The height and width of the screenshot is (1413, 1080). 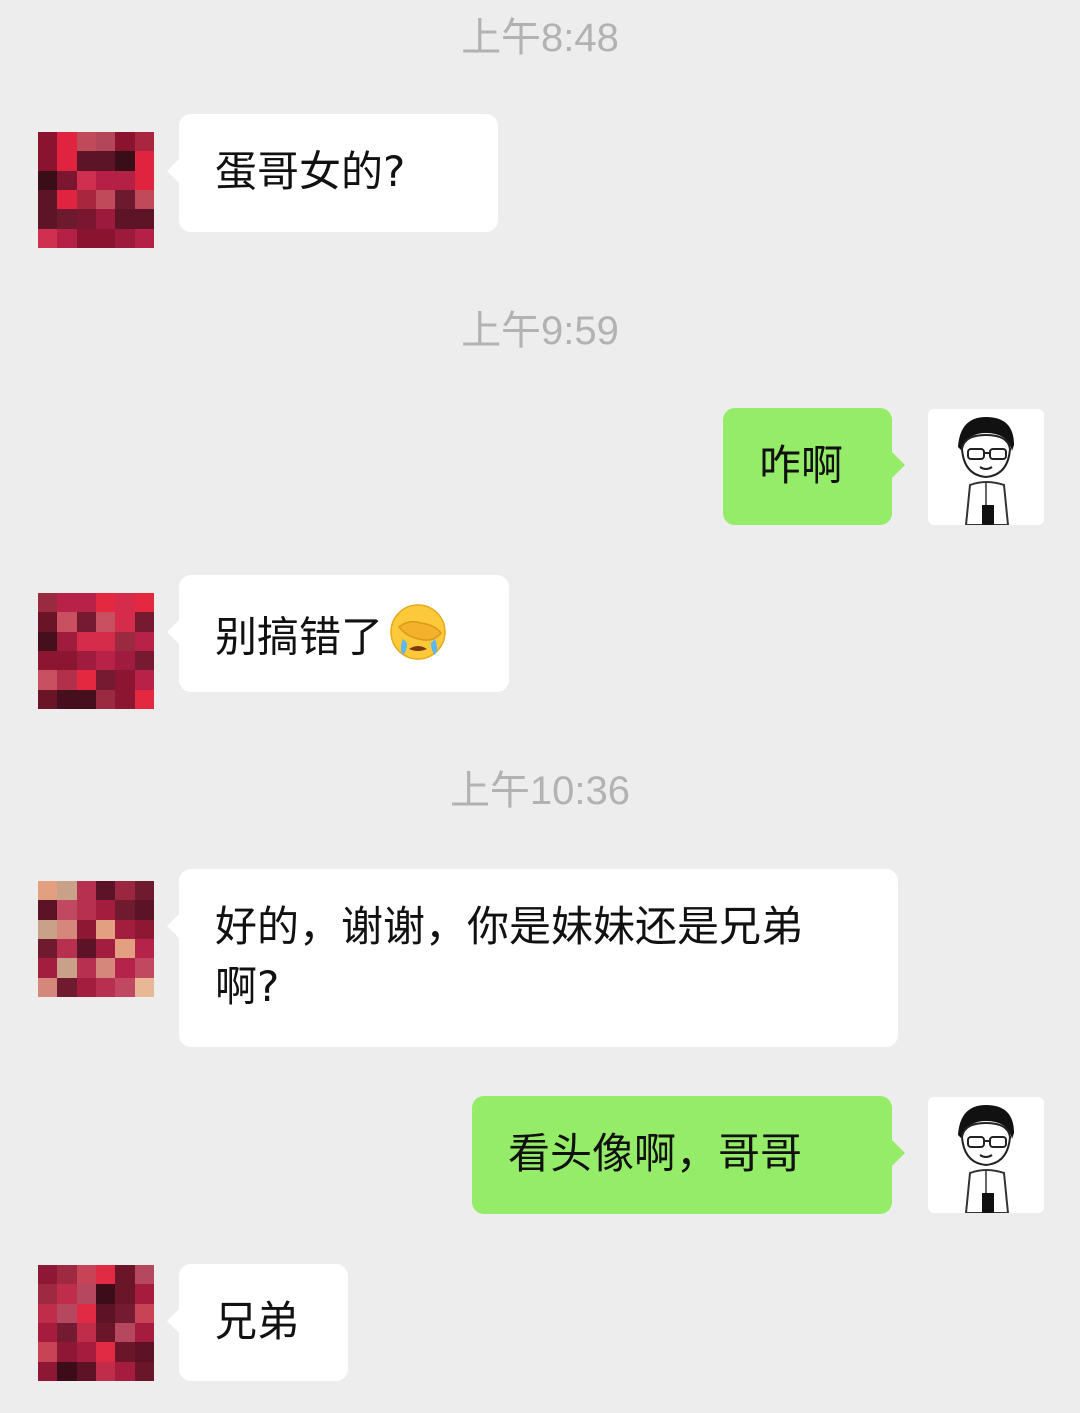 I want to click on message-bubble-incoming: 好的，谢谢，你是妹妹还是兄弟啊?, so click(x=532, y=958).